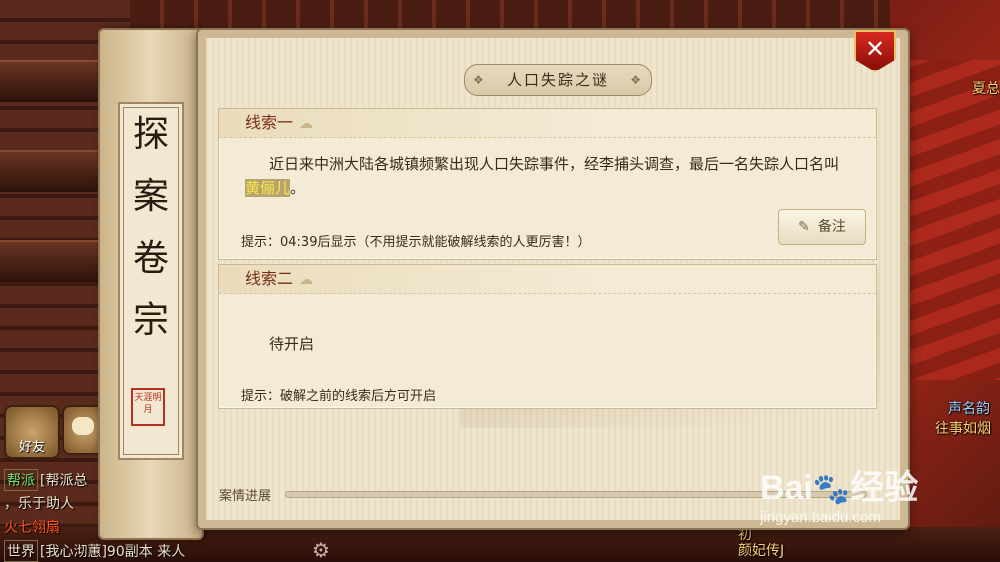 This screenshot has height=562, width=1000. What do you see at coordinates (31, 447) in the screenshot?
I see `friends-label: 好友` at bounding box center [31, 447].